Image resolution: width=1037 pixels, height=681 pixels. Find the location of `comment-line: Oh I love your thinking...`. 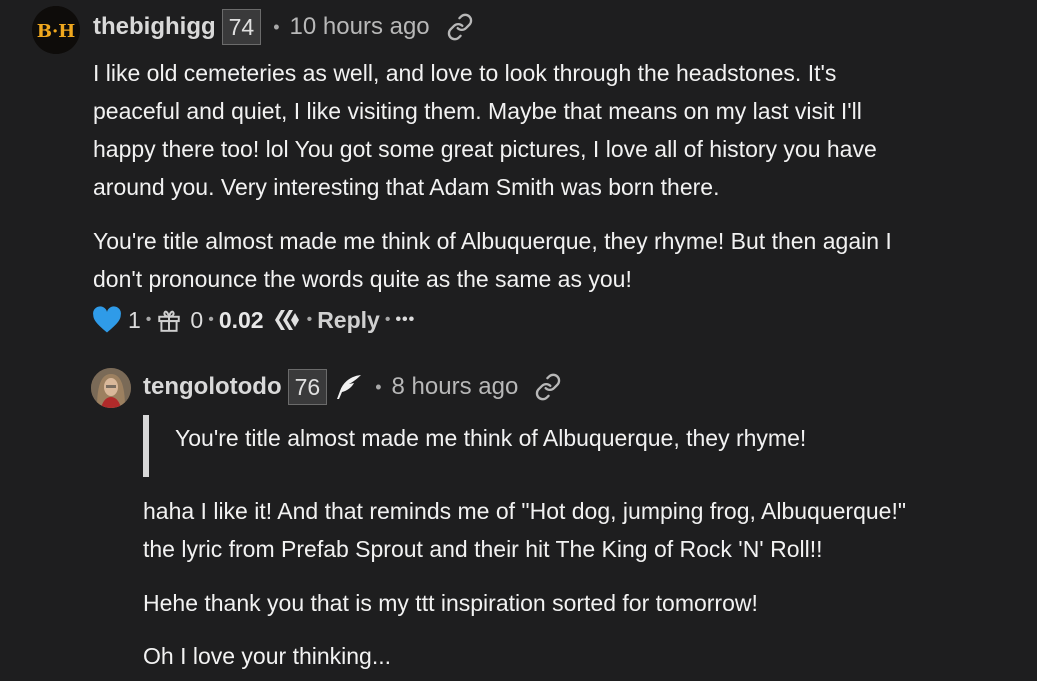

comment-line: Oh I love your thinking... is located at coordinates (267, 656).